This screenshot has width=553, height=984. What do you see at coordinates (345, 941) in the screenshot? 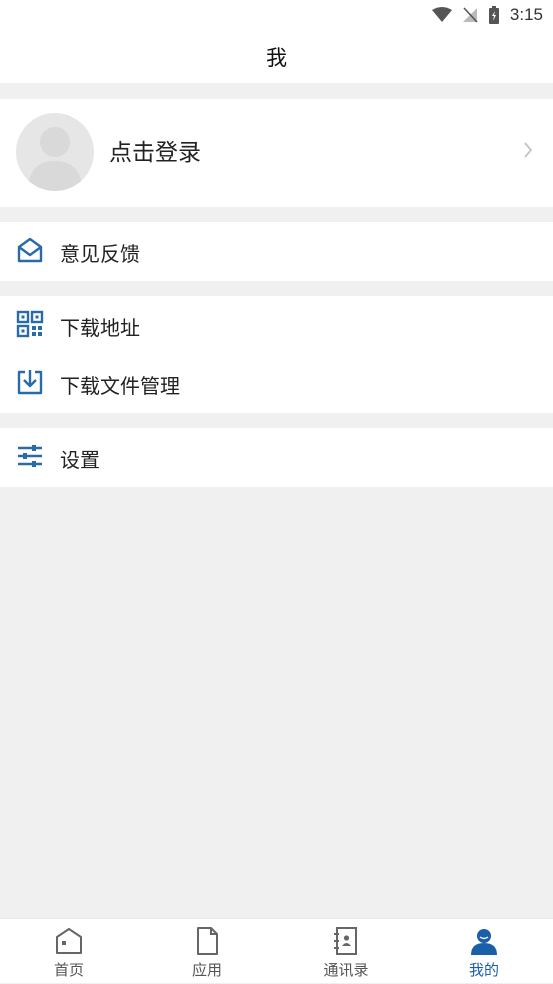
I see `contacts-icon` at bounding box center [345, 941].